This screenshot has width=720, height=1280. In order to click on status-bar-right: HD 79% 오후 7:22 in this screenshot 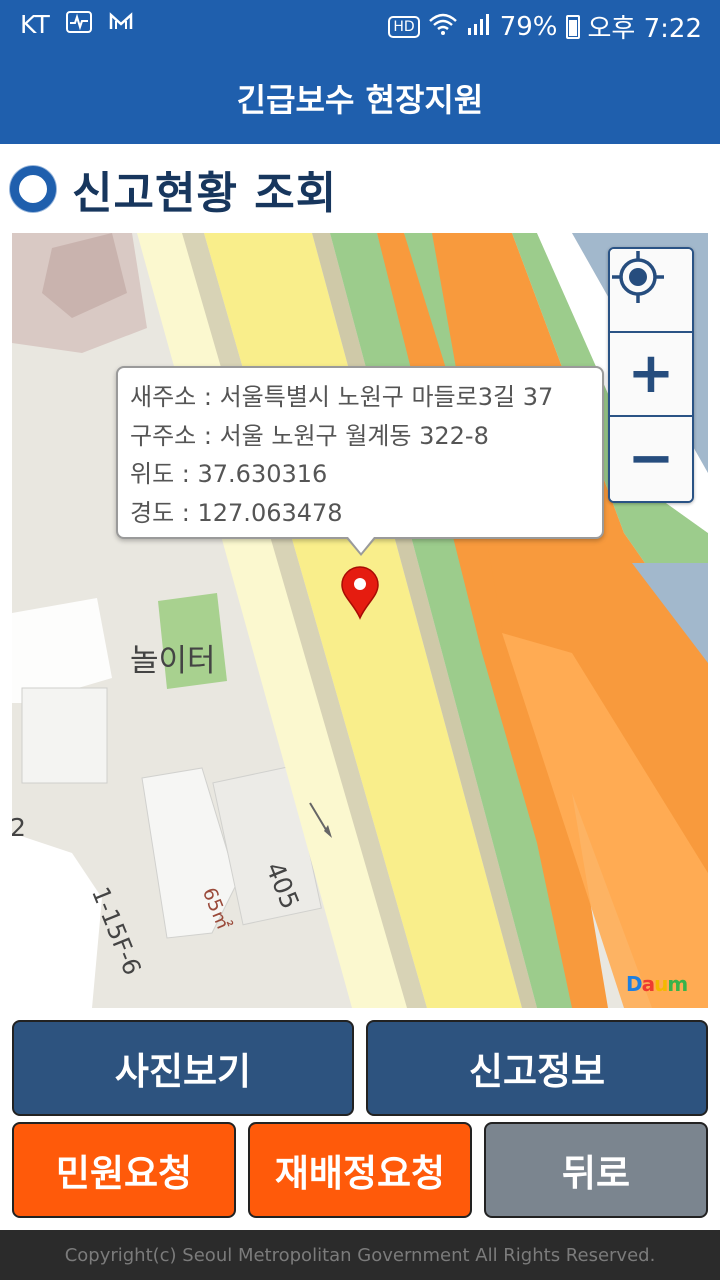, I will do `click(545, 26)`.